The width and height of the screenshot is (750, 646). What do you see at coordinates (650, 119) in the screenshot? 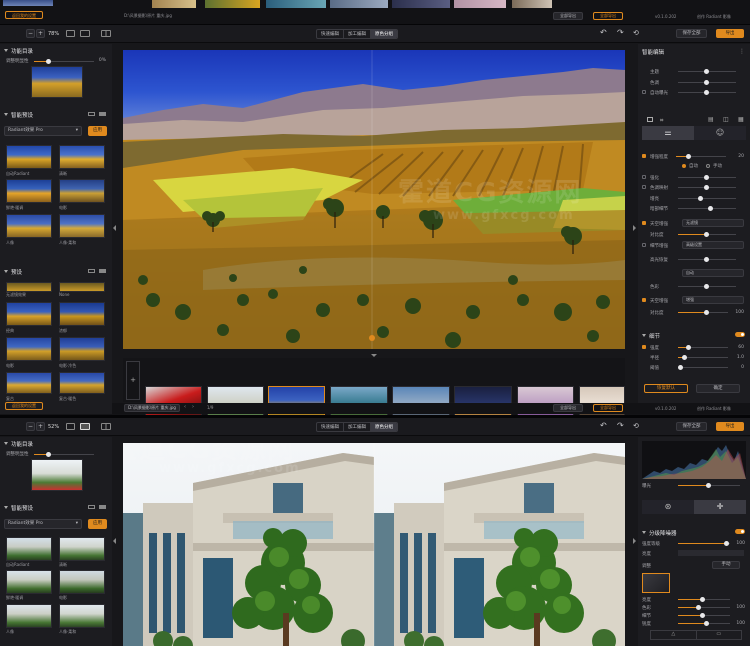
I see `image-tool-icon` at bounding box center [650, 119].